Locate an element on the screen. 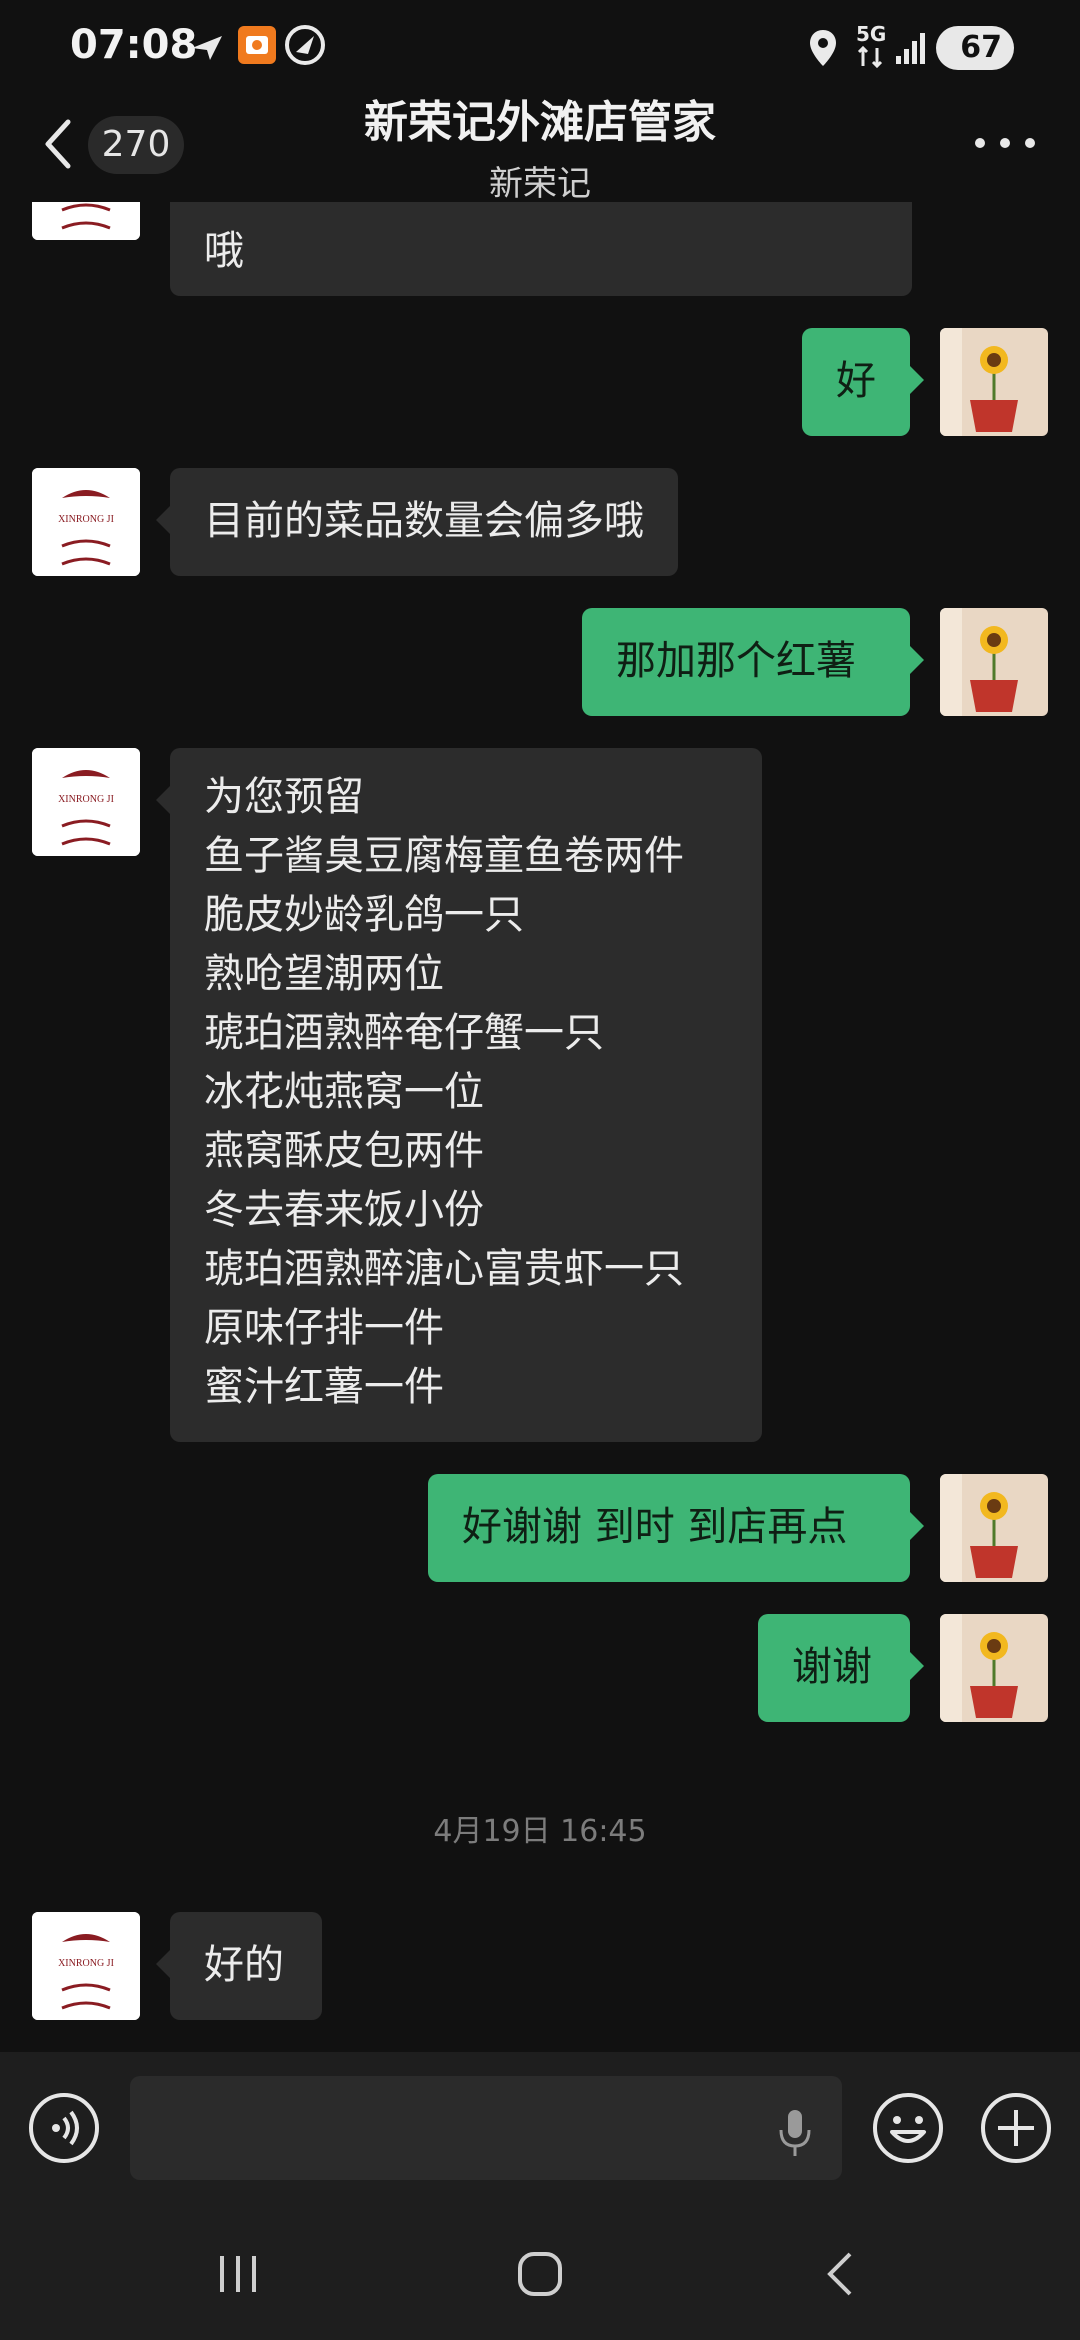 The image size is (1080, 2340). location-icon is located at coordinates (823, 48).